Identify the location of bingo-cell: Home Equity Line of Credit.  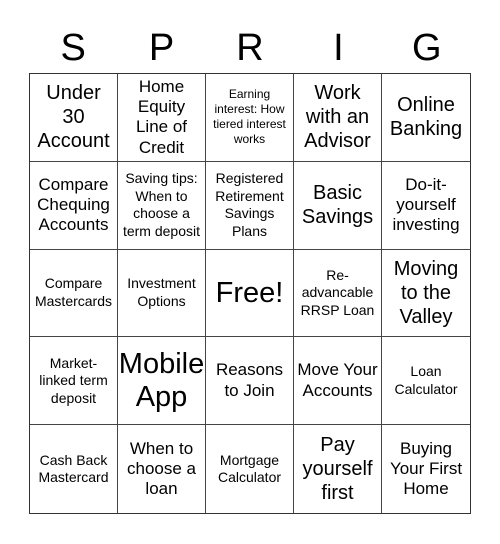
(162, 118).